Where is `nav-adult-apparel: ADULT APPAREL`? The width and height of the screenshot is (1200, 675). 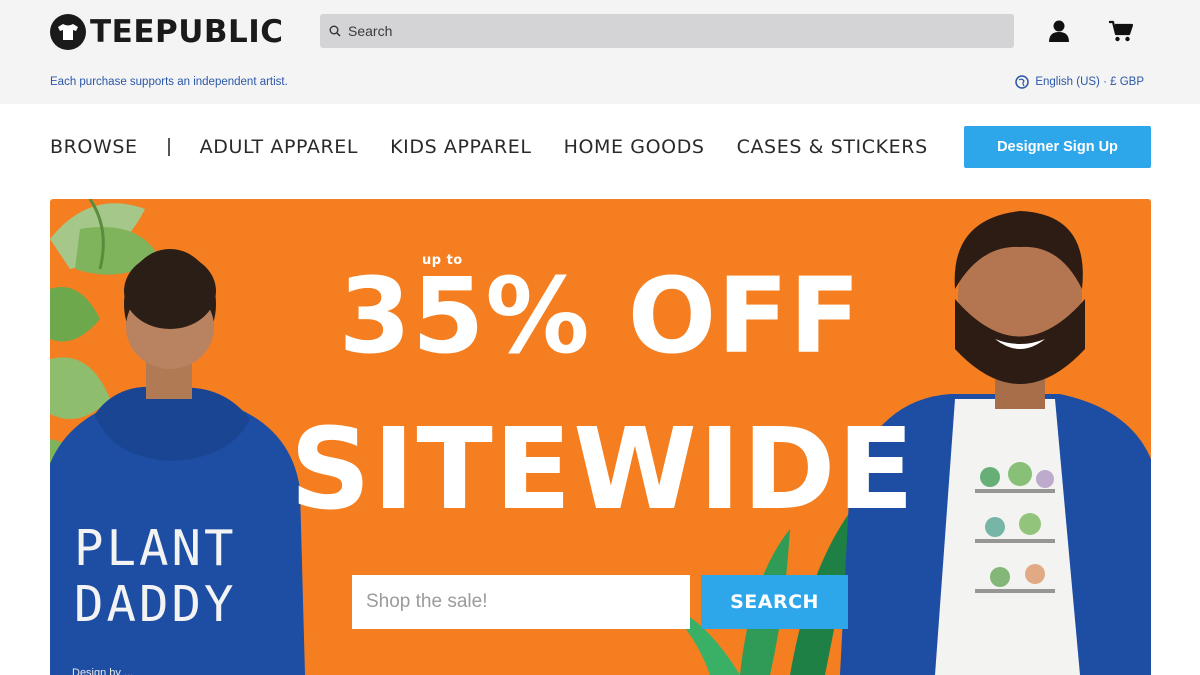
nav-adult-apparel: ADULT APPAREL is located at coordinates (279, 147).